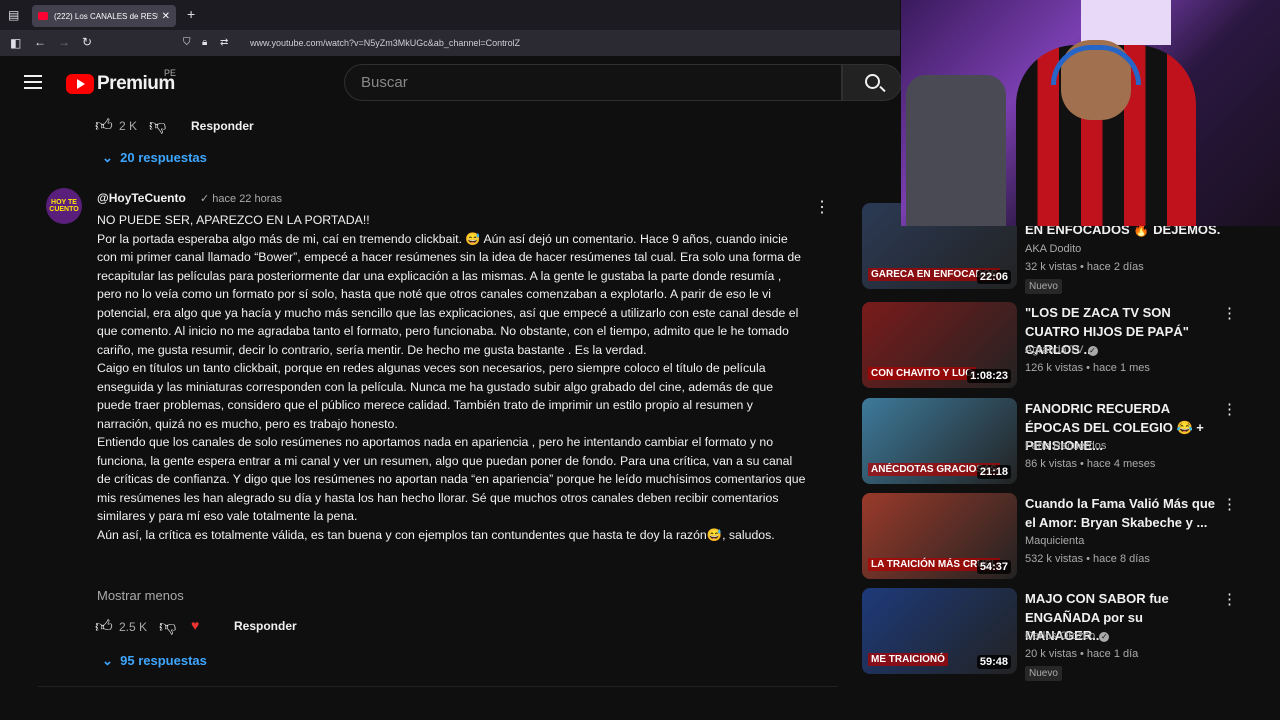  Describe the element at coordinates (166, 16) in the screenshot. I see `close-tab-icon: ✕` at that location.